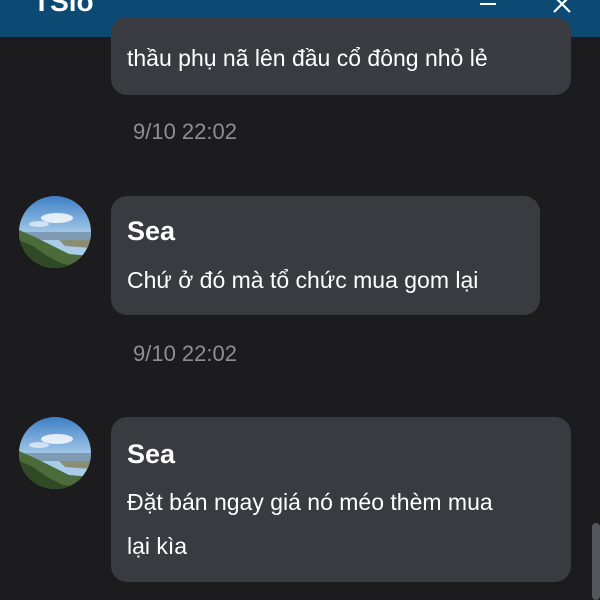 The height and width of the screenshot is (600, 600). I want to click on message-bubble: thầu phụ nã lên đầu cổ đông nhỏ lẻ, so click(341, 56).